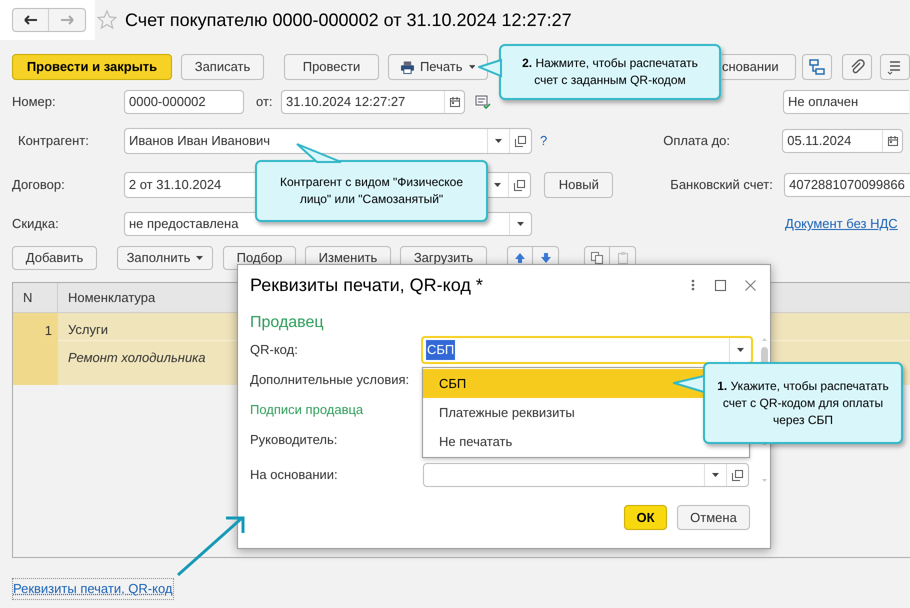 The image size is (910, 608). What do you see at coordinates (88, 329) in the screenshot?
I see `table-cell: Услуги` at bounding box center [88, 329].